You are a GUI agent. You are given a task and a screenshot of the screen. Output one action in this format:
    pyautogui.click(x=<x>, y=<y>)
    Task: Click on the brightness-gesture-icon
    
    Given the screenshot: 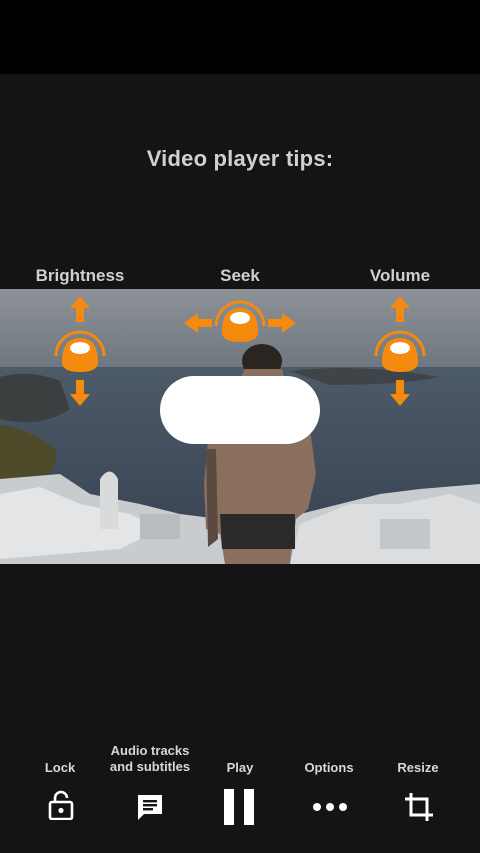 What is the action you would take?
    pyautogui.click(x=80, y=354)
    